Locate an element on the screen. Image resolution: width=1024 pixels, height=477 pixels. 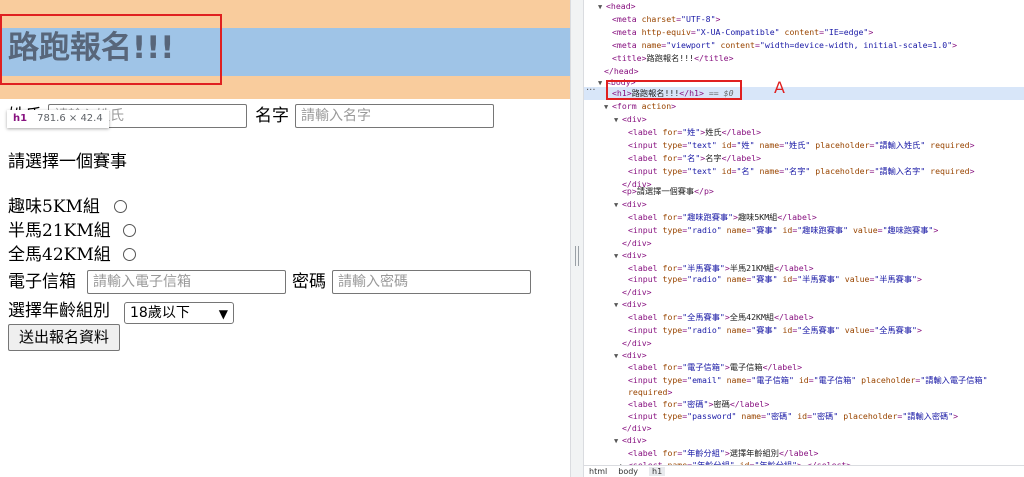
resize-grip-icon is located at coordinates (577, 256).